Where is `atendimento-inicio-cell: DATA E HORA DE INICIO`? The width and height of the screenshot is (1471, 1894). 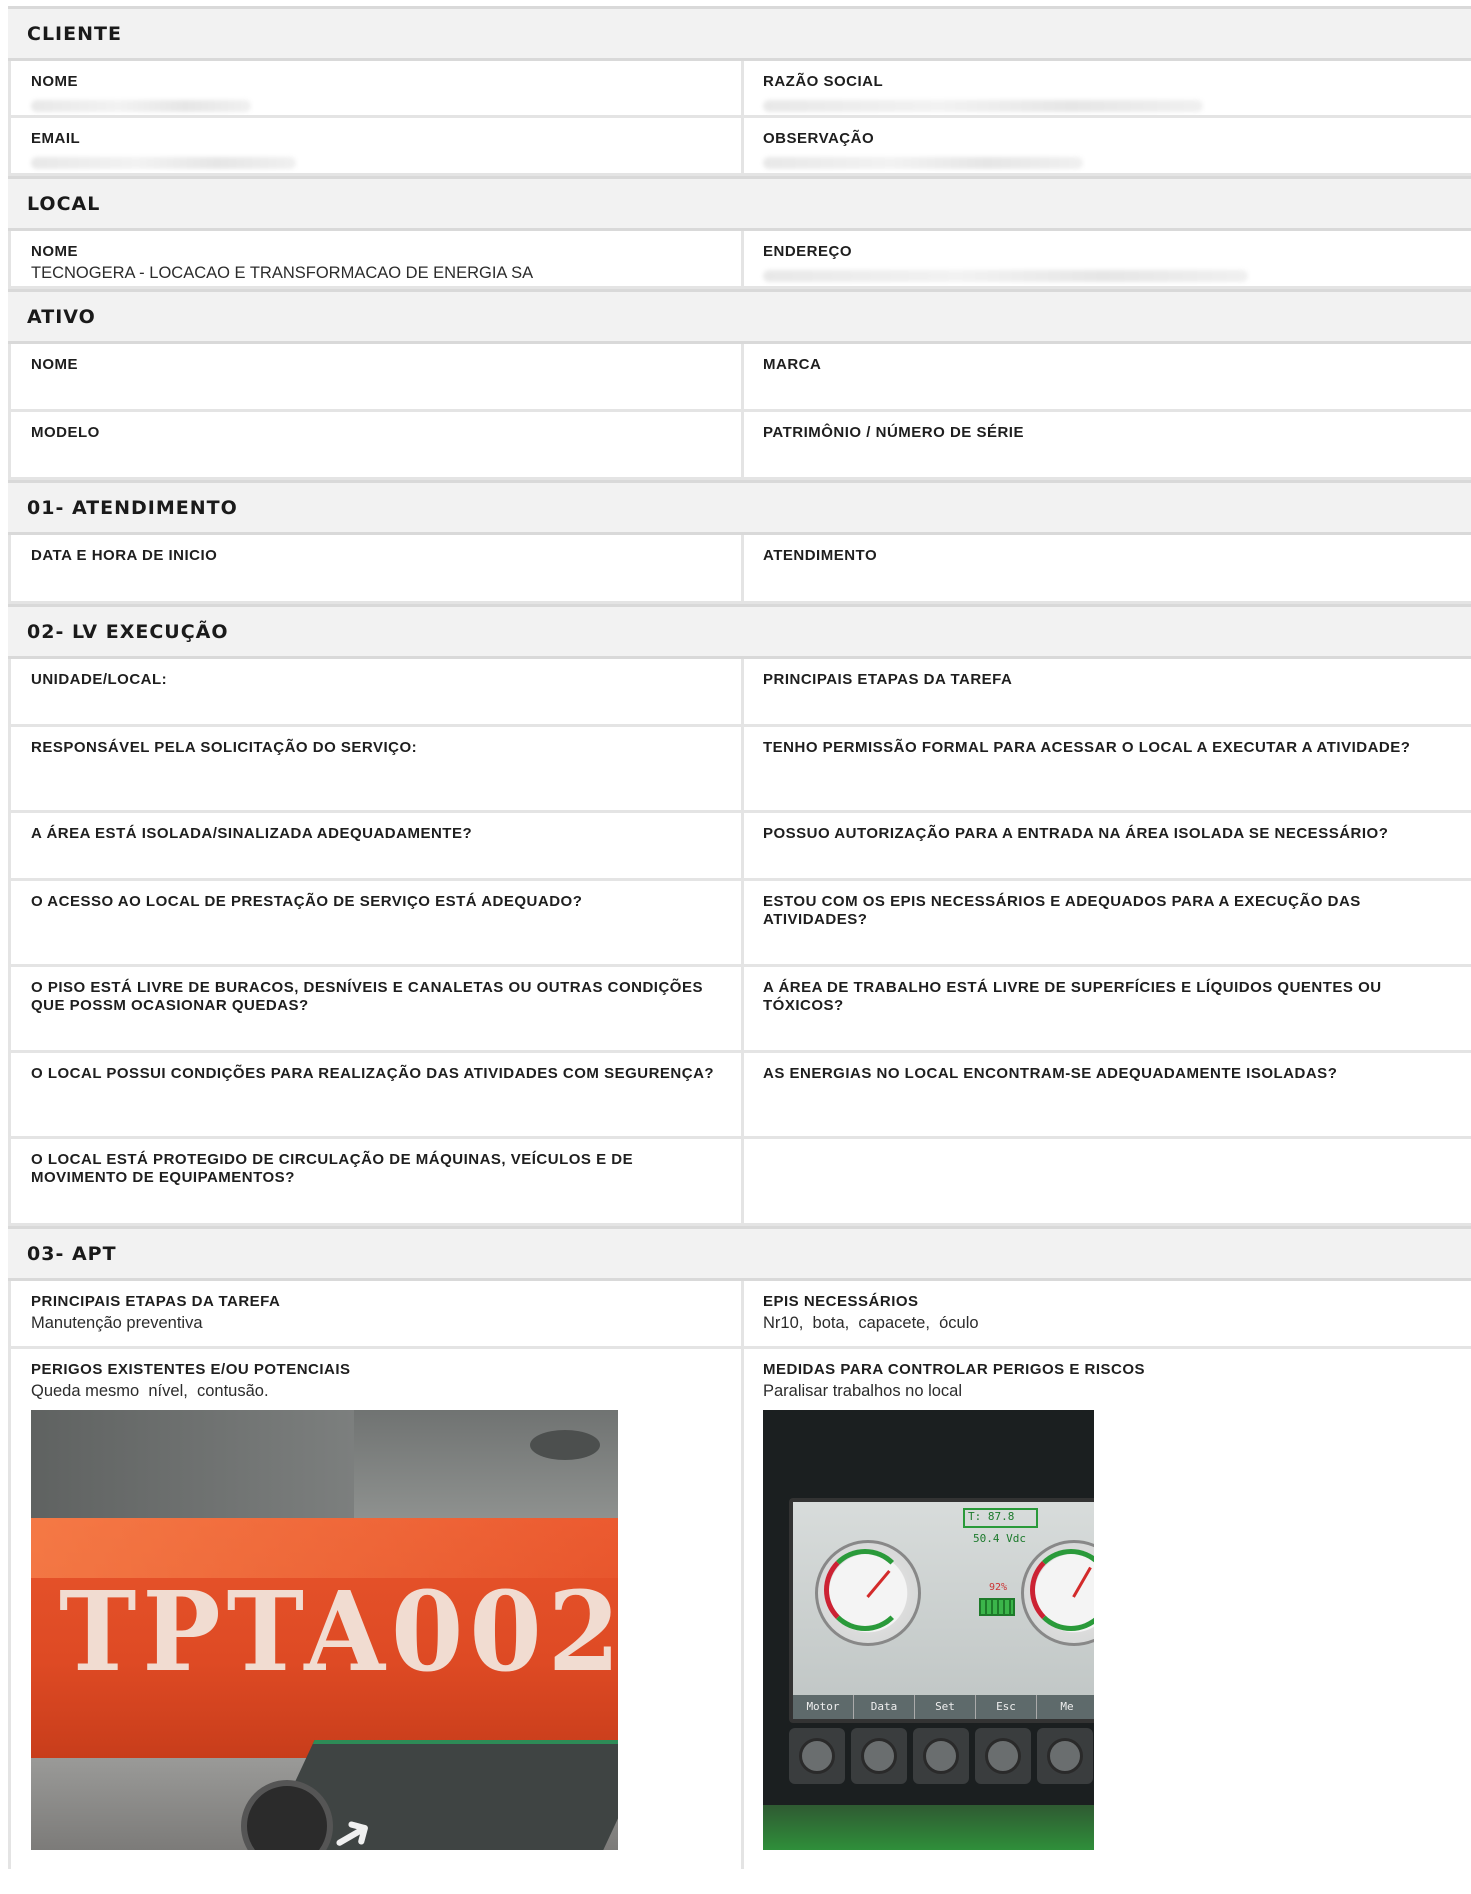 atendimento-inicio-cell: DATA E HORA DE INICIO is located at coordinates (376, 568).